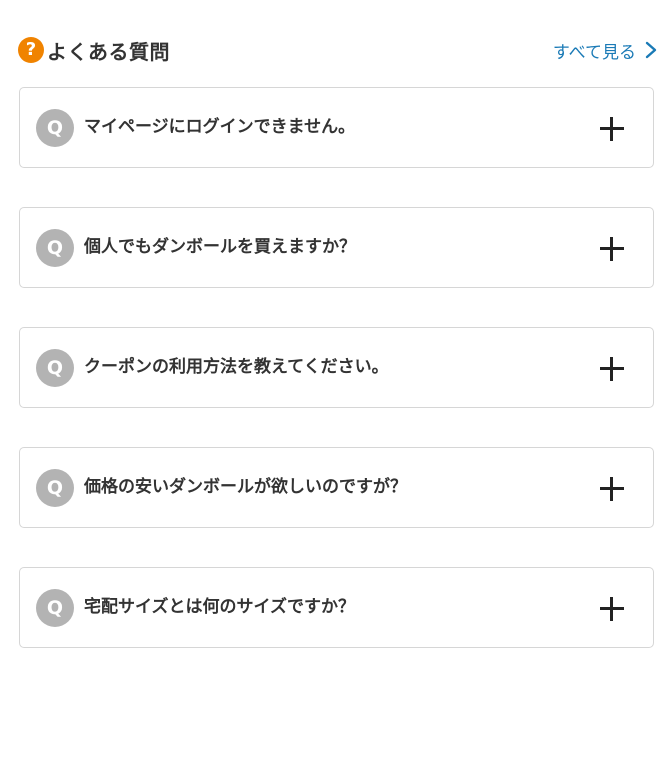 This screenshot has width=671, height=770. I want to click on faq-item: Q クーポンの利用方法を教えてください。, so click(336, 367).